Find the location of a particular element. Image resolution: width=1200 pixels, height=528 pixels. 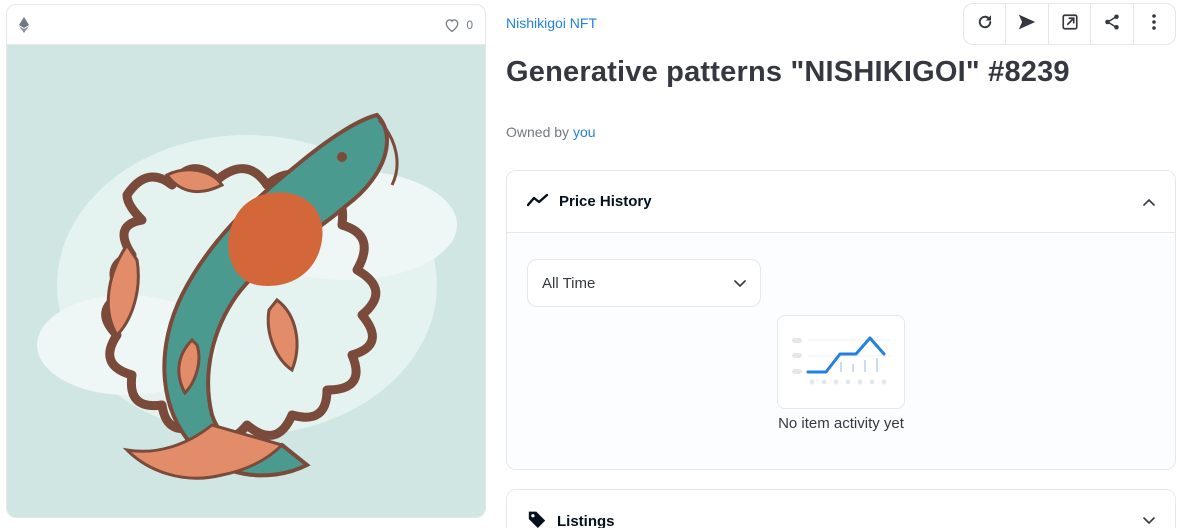

favorite-button: 0 is located at coordinates (458, 25).